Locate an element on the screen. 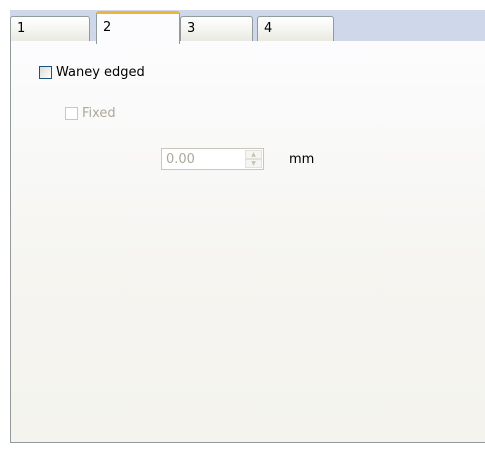 The height and width of the screenshot is (456, 485). spin-up-arrow-icon: ▲ is located at coordinates (253, 154).